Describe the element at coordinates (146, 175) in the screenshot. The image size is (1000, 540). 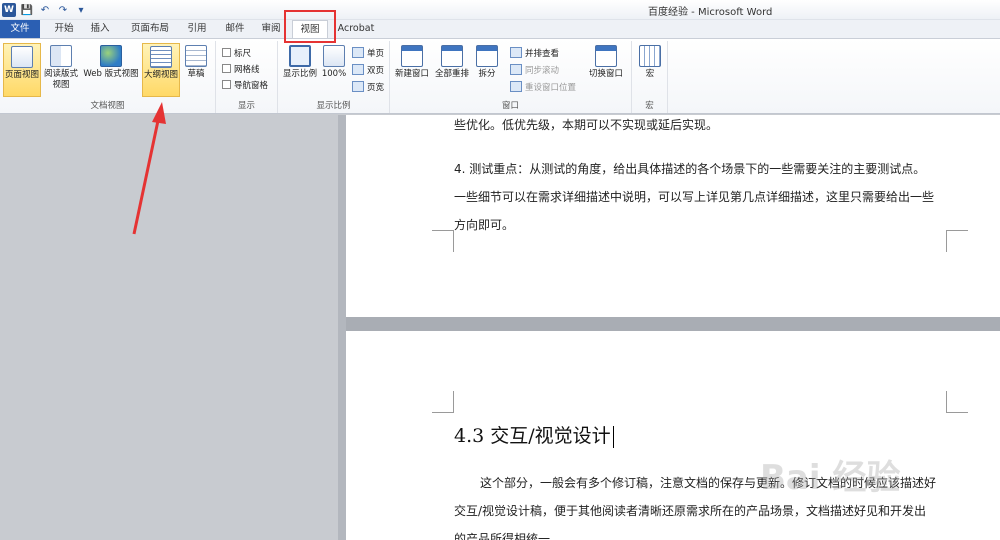
I see `arrow-shaft` at that location.